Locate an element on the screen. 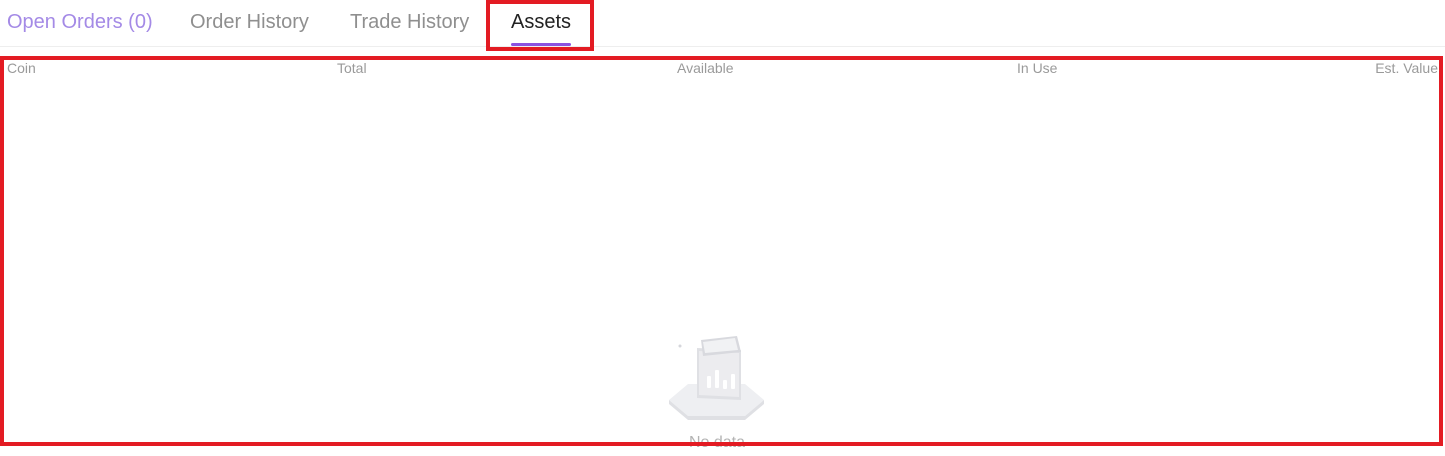  assets-tab-highlight is located at coordinates (540, 25).